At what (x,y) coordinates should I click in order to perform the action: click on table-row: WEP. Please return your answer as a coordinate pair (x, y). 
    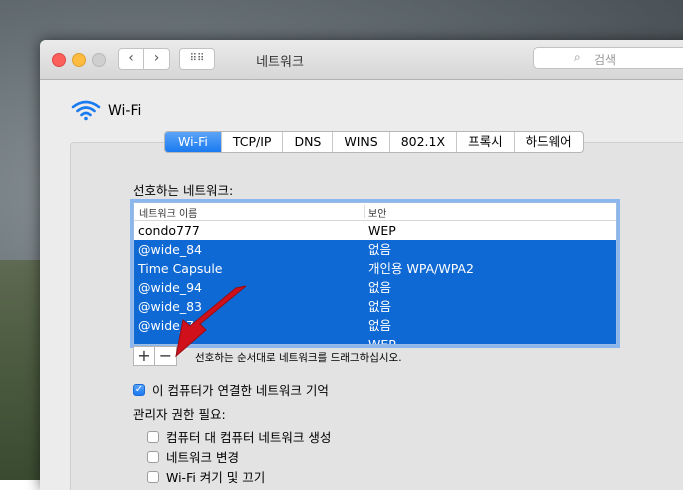
    Looking at the image, I should click on (375, 340).